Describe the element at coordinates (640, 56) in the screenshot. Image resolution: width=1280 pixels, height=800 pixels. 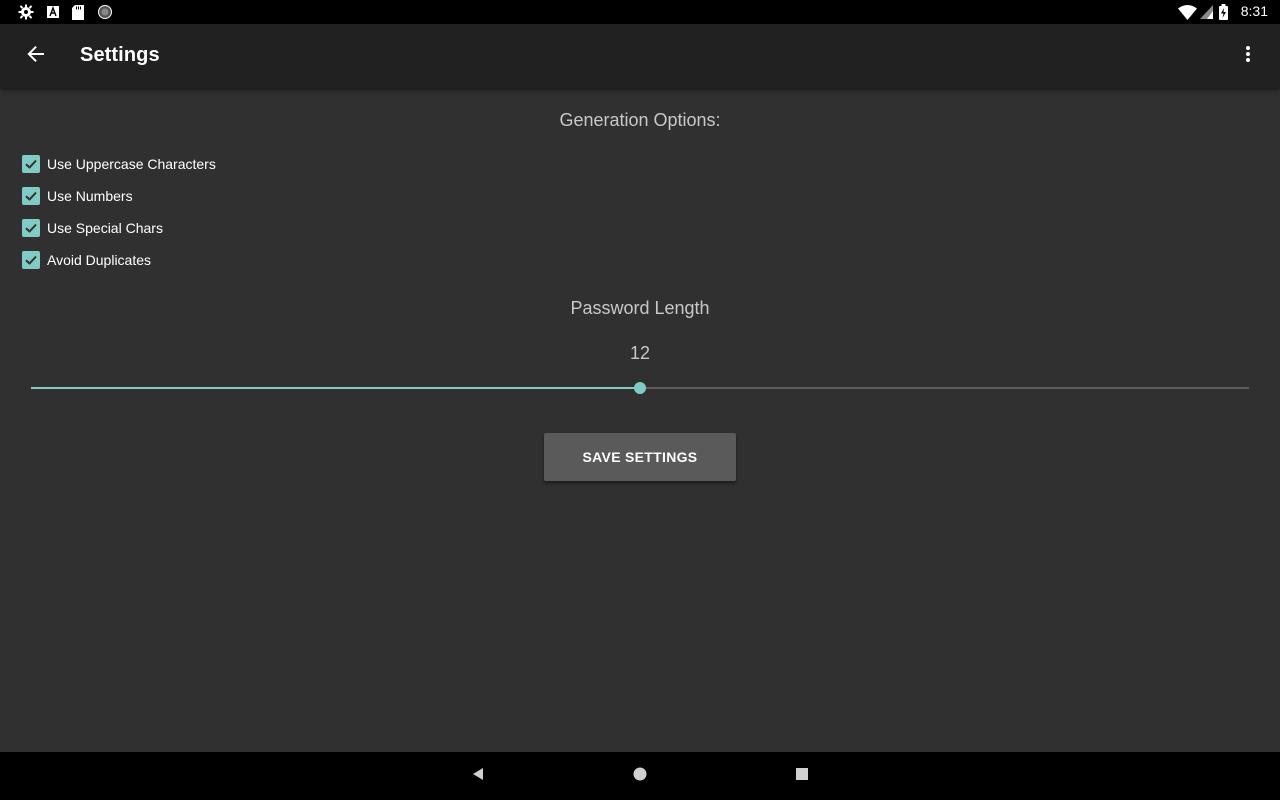
I see `app-bar: Settings` at that location.